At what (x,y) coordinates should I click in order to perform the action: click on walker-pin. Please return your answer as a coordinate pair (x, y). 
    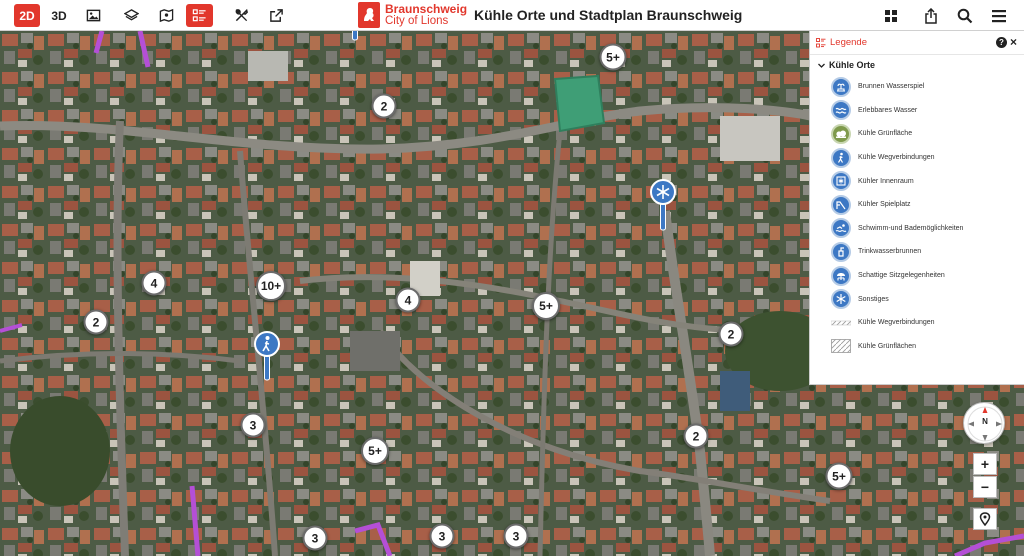
    Looking at the image, I should click on (267, 358).